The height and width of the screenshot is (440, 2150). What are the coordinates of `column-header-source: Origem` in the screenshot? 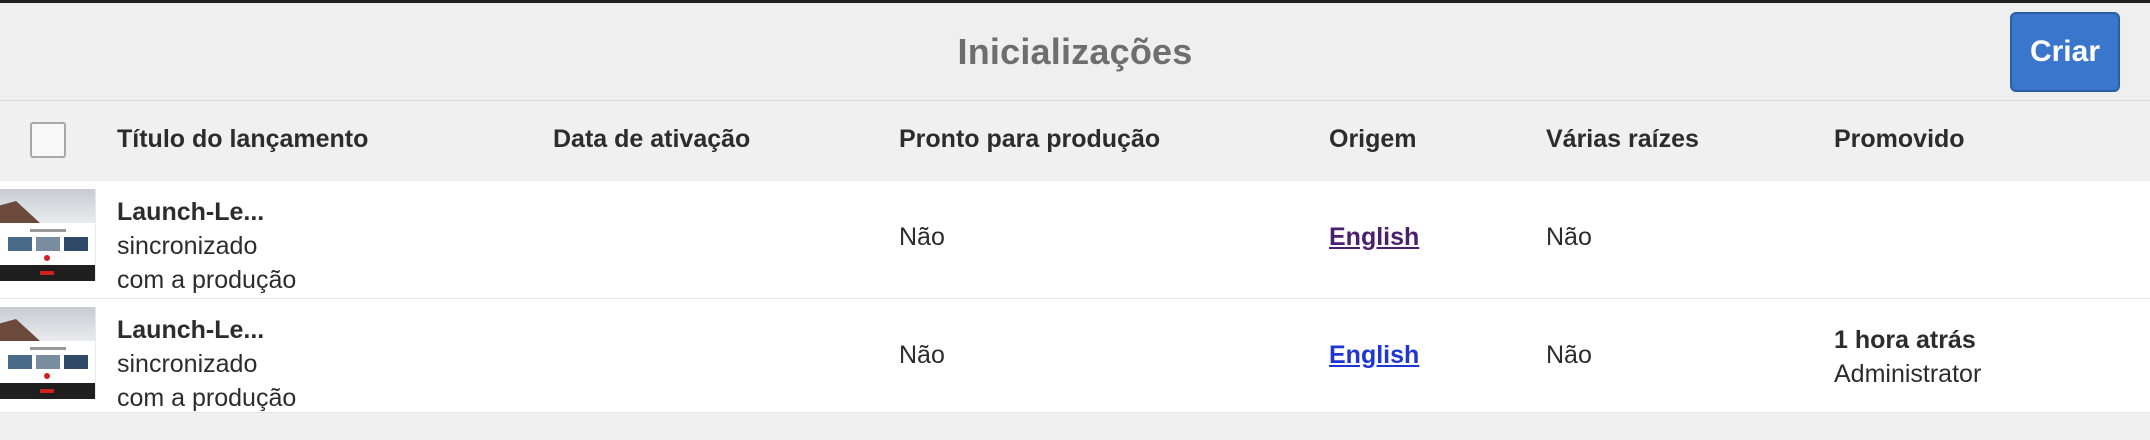 It's located at (1373, 139).